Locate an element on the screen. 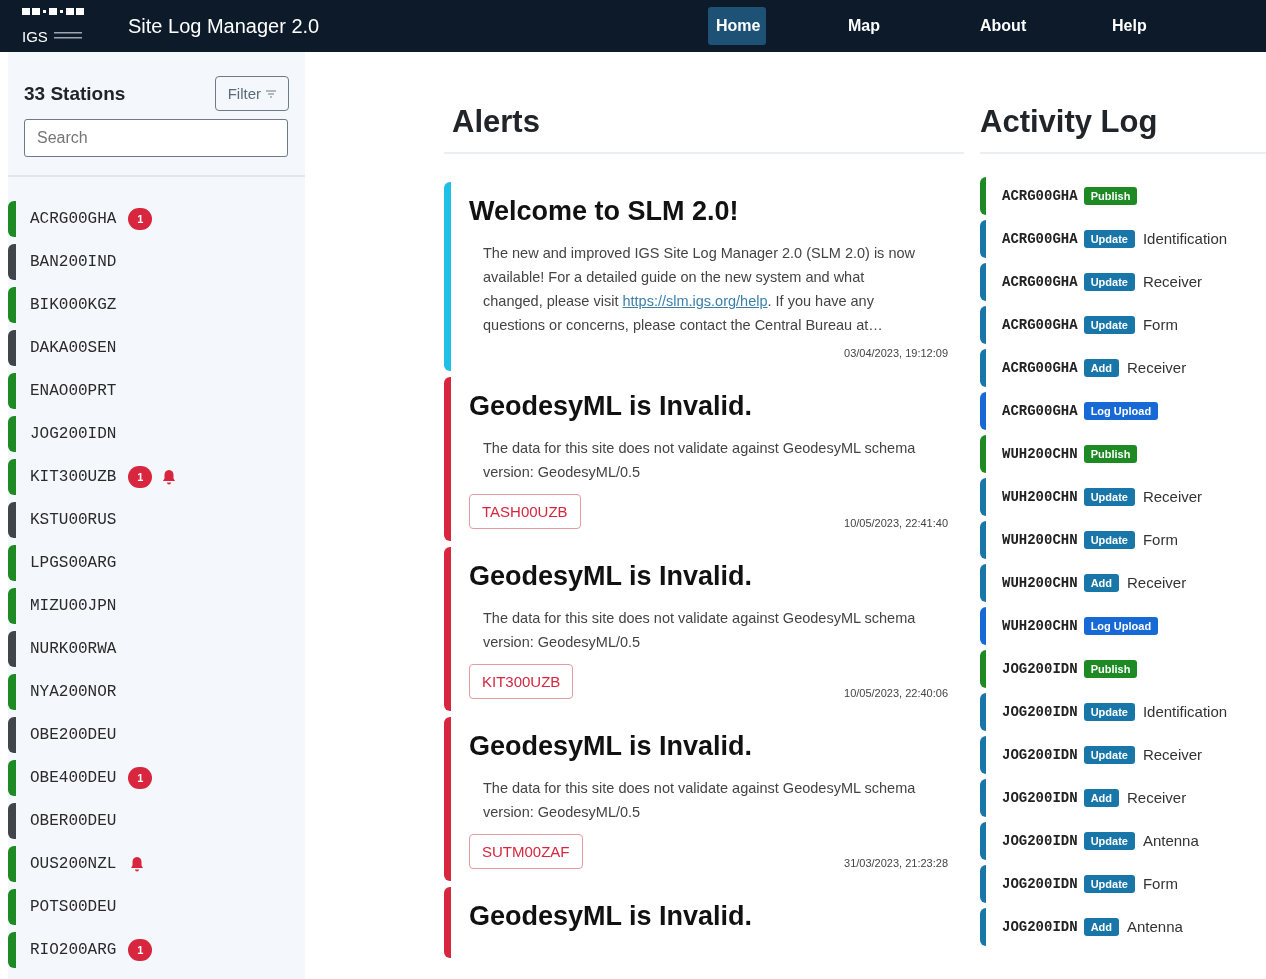  section-name: Antenna is located at coordinates (1170, 840).